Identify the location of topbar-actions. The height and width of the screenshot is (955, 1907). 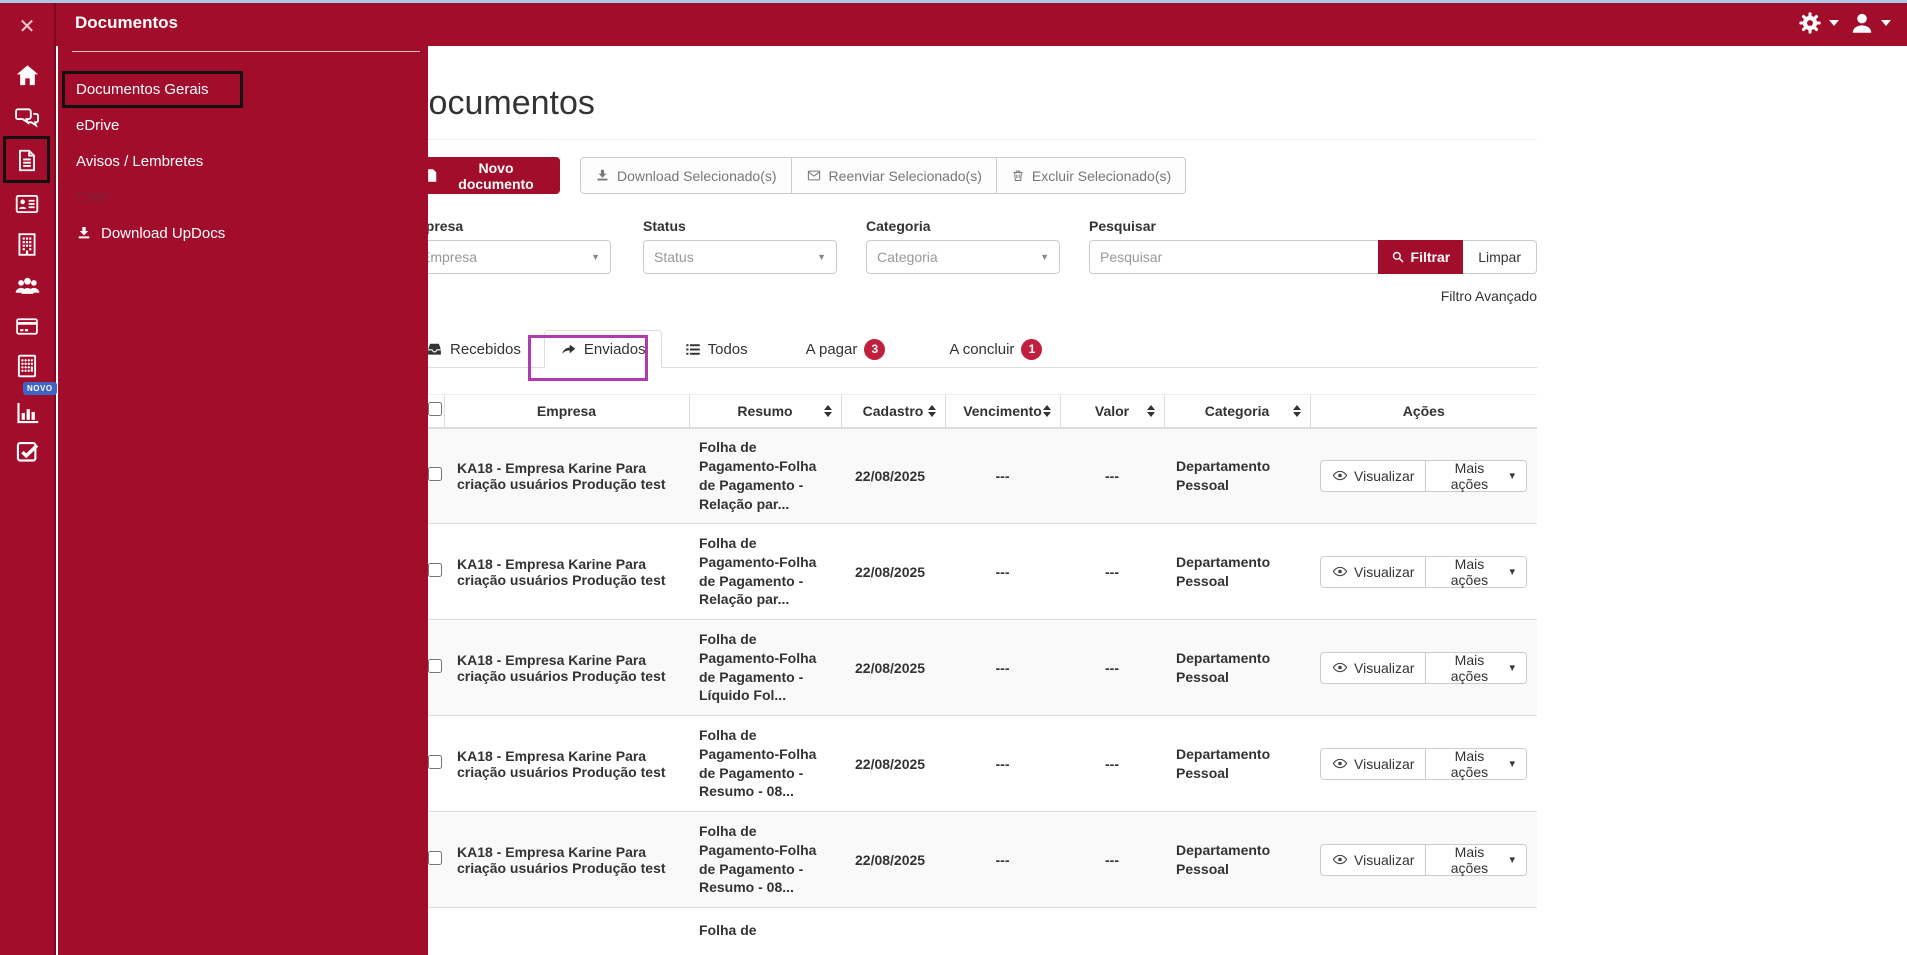
(1844, 23).